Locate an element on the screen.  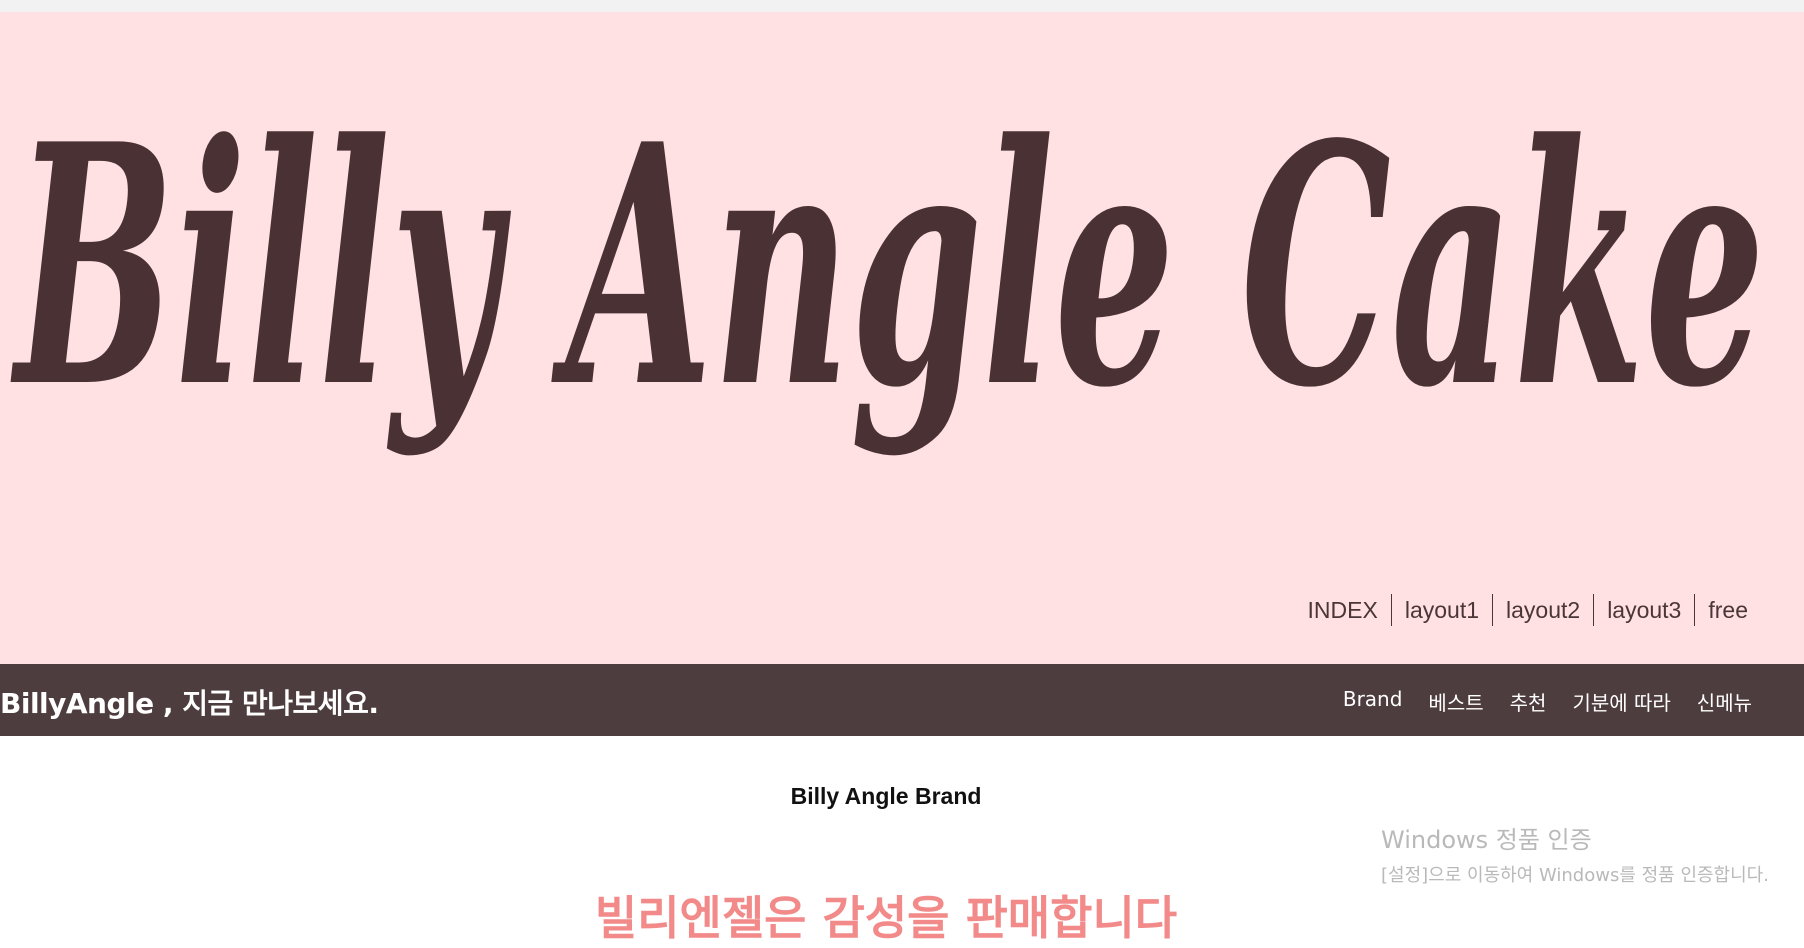
link-index: INDEX is located at coordinates (1343, 610).